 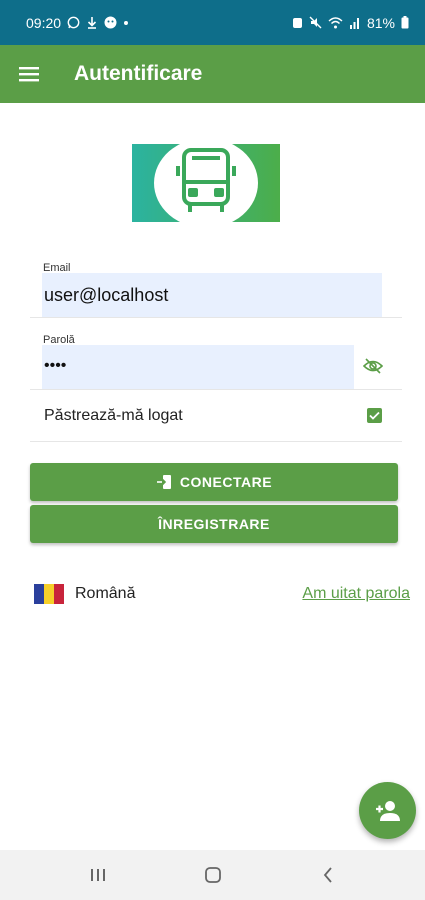 I want to click on check-icon, so click(x=374, y=415).